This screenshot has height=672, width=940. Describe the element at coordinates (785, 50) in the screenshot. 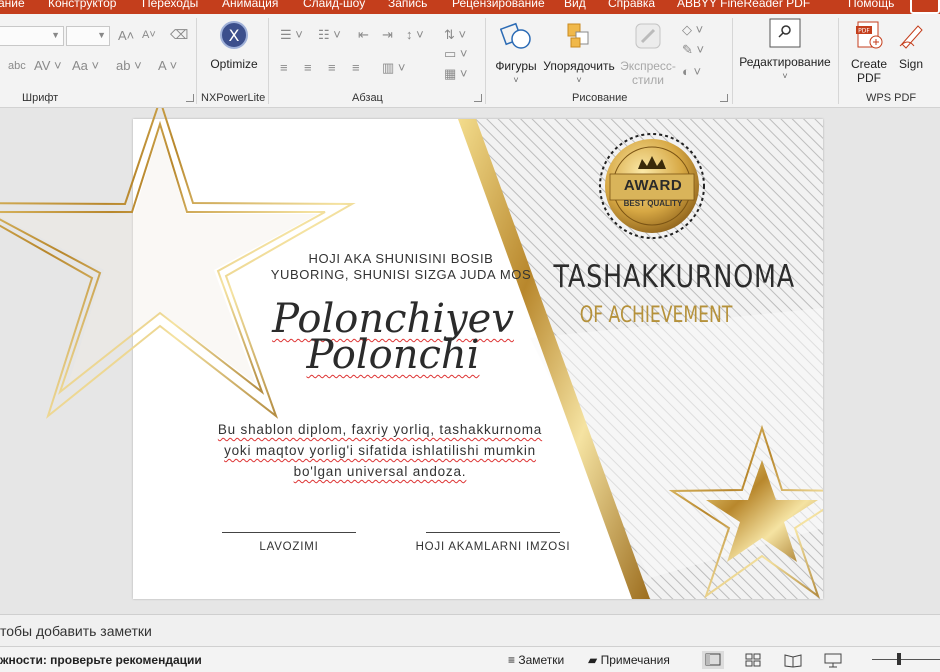

I see `editing-button: Редактирование ˅` at that location.